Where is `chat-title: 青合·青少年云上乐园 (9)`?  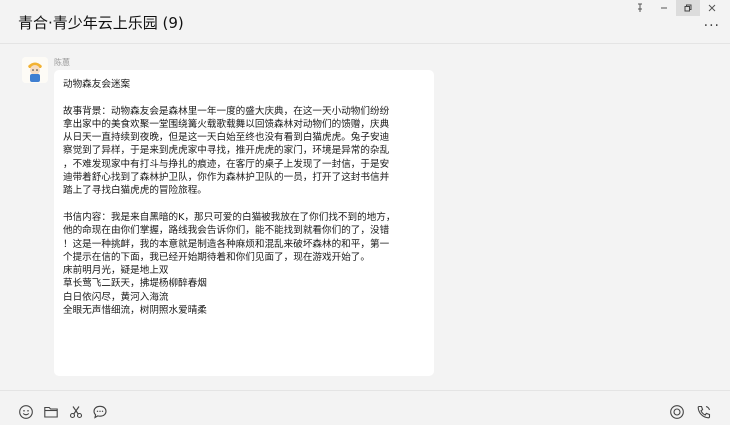
chat-title: 青合·青少年云上乐园 (9) is located at coordinates (101, 23).